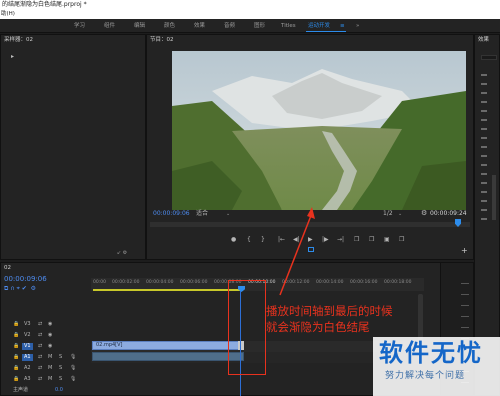 This screenshot has width=500, height=396. I want to click on mark-in-icon: {, so click(249, 240).